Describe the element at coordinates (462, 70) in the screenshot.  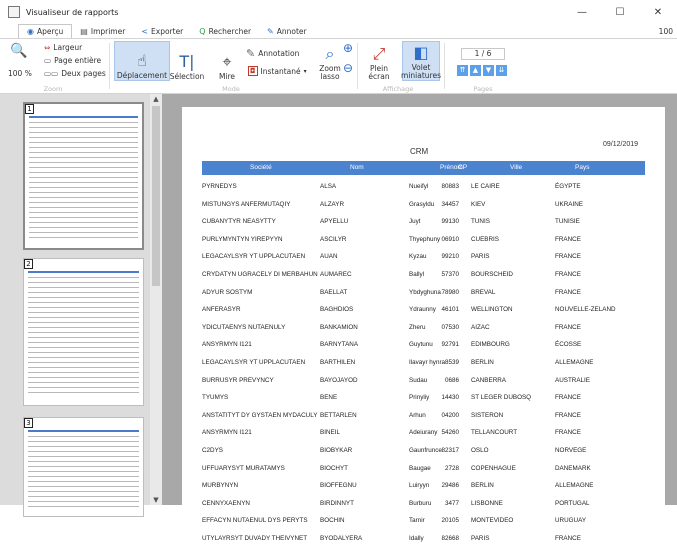
I see `first-page-button: ⇈` at that location.